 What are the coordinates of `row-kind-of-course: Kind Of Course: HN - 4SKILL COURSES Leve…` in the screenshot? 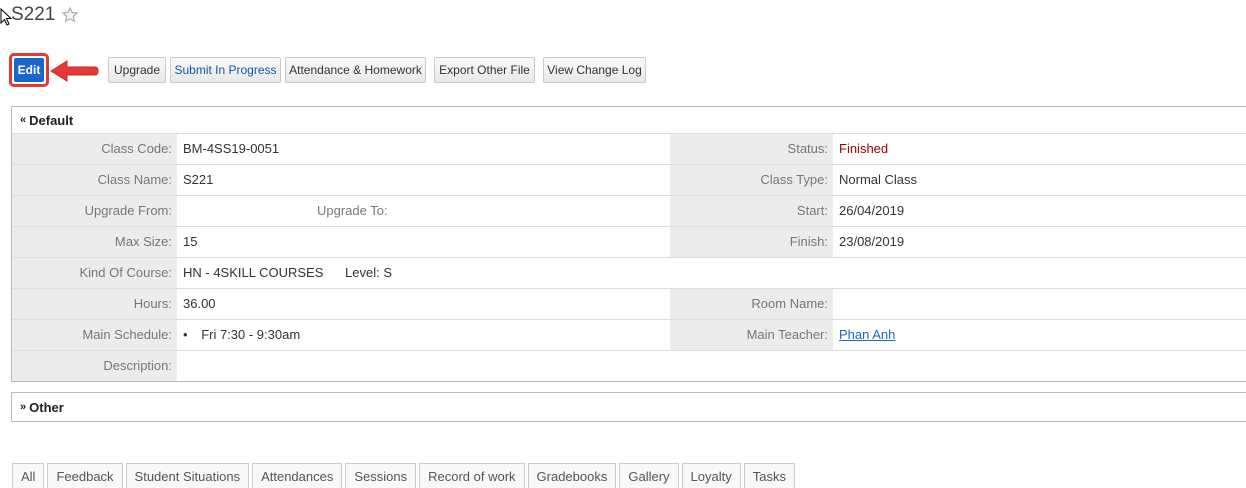 It's located at (629, 272).